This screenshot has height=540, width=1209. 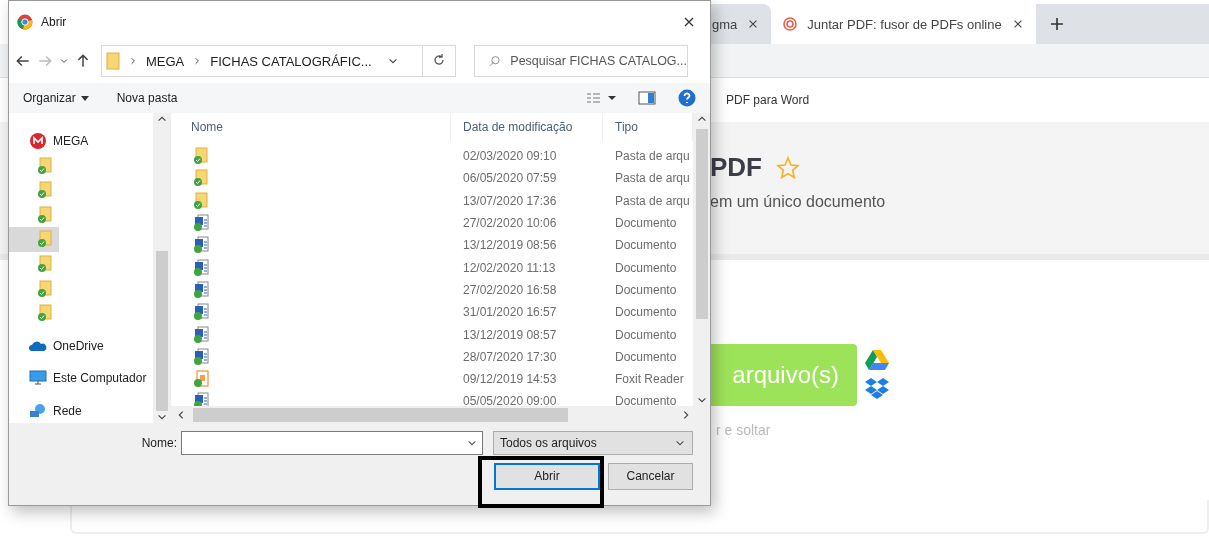 I want to click on star-icon, so click(x=788, y=167).